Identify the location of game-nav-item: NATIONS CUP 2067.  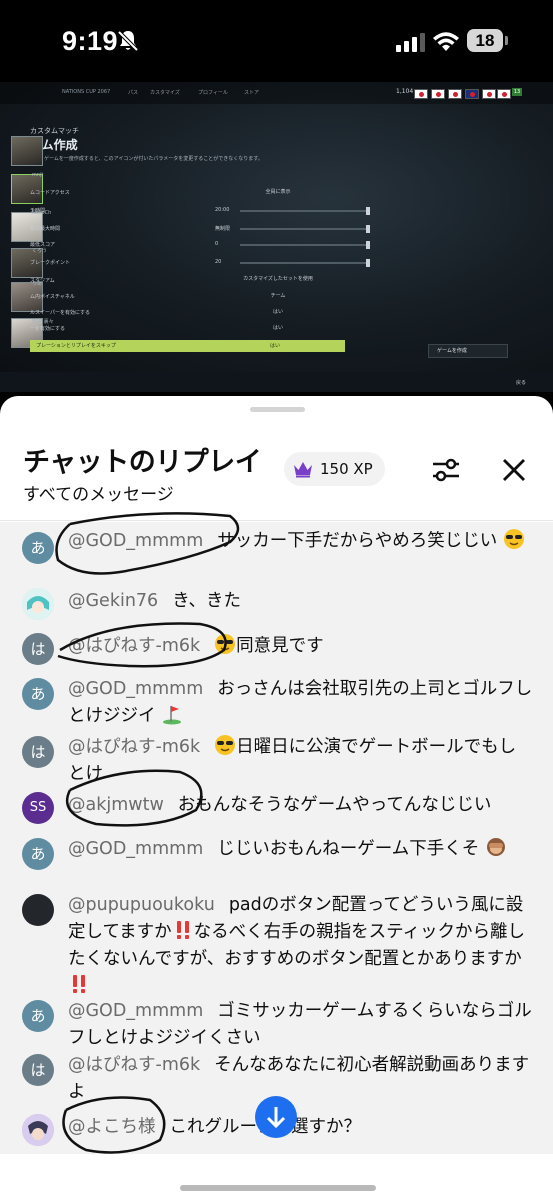
(86, 92).